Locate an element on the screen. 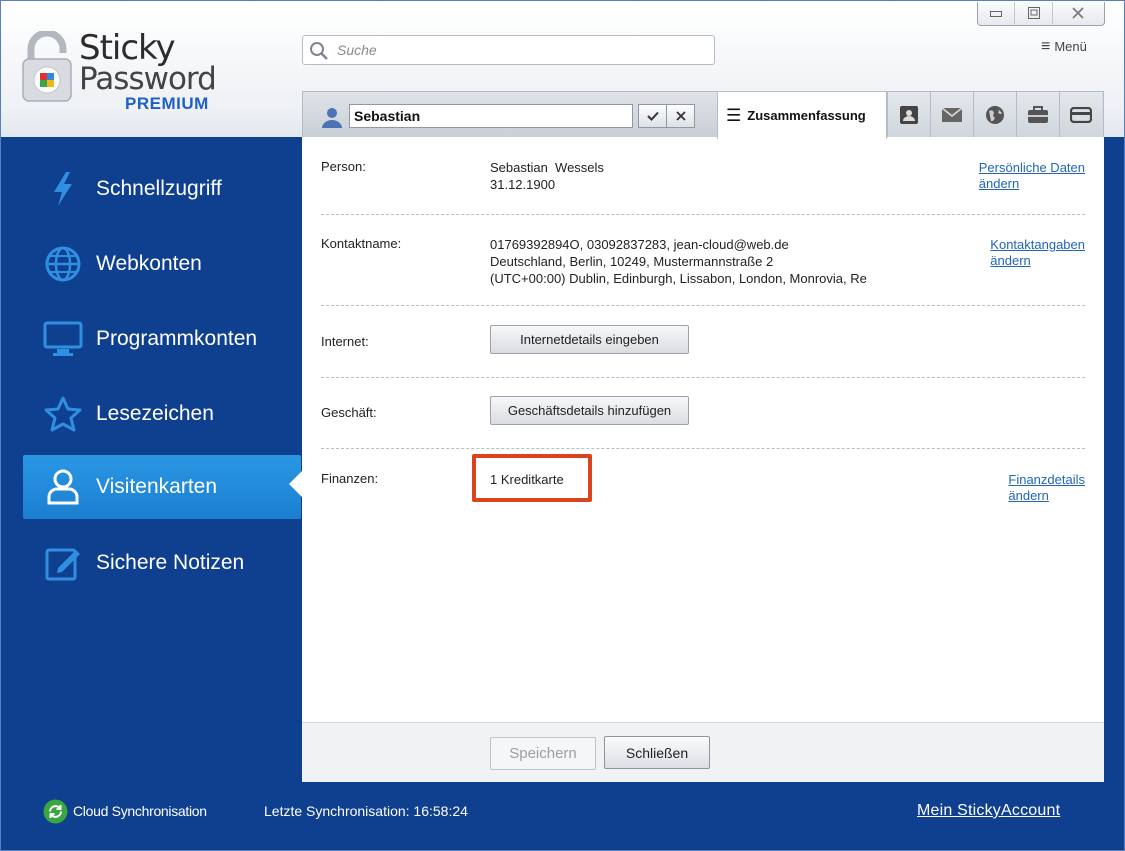 Image resolution: width=1125 pixels, height=851 pixels. sidebar-item-sichere-notizen: Sichere Notizen is located at coordinates (162, 563).